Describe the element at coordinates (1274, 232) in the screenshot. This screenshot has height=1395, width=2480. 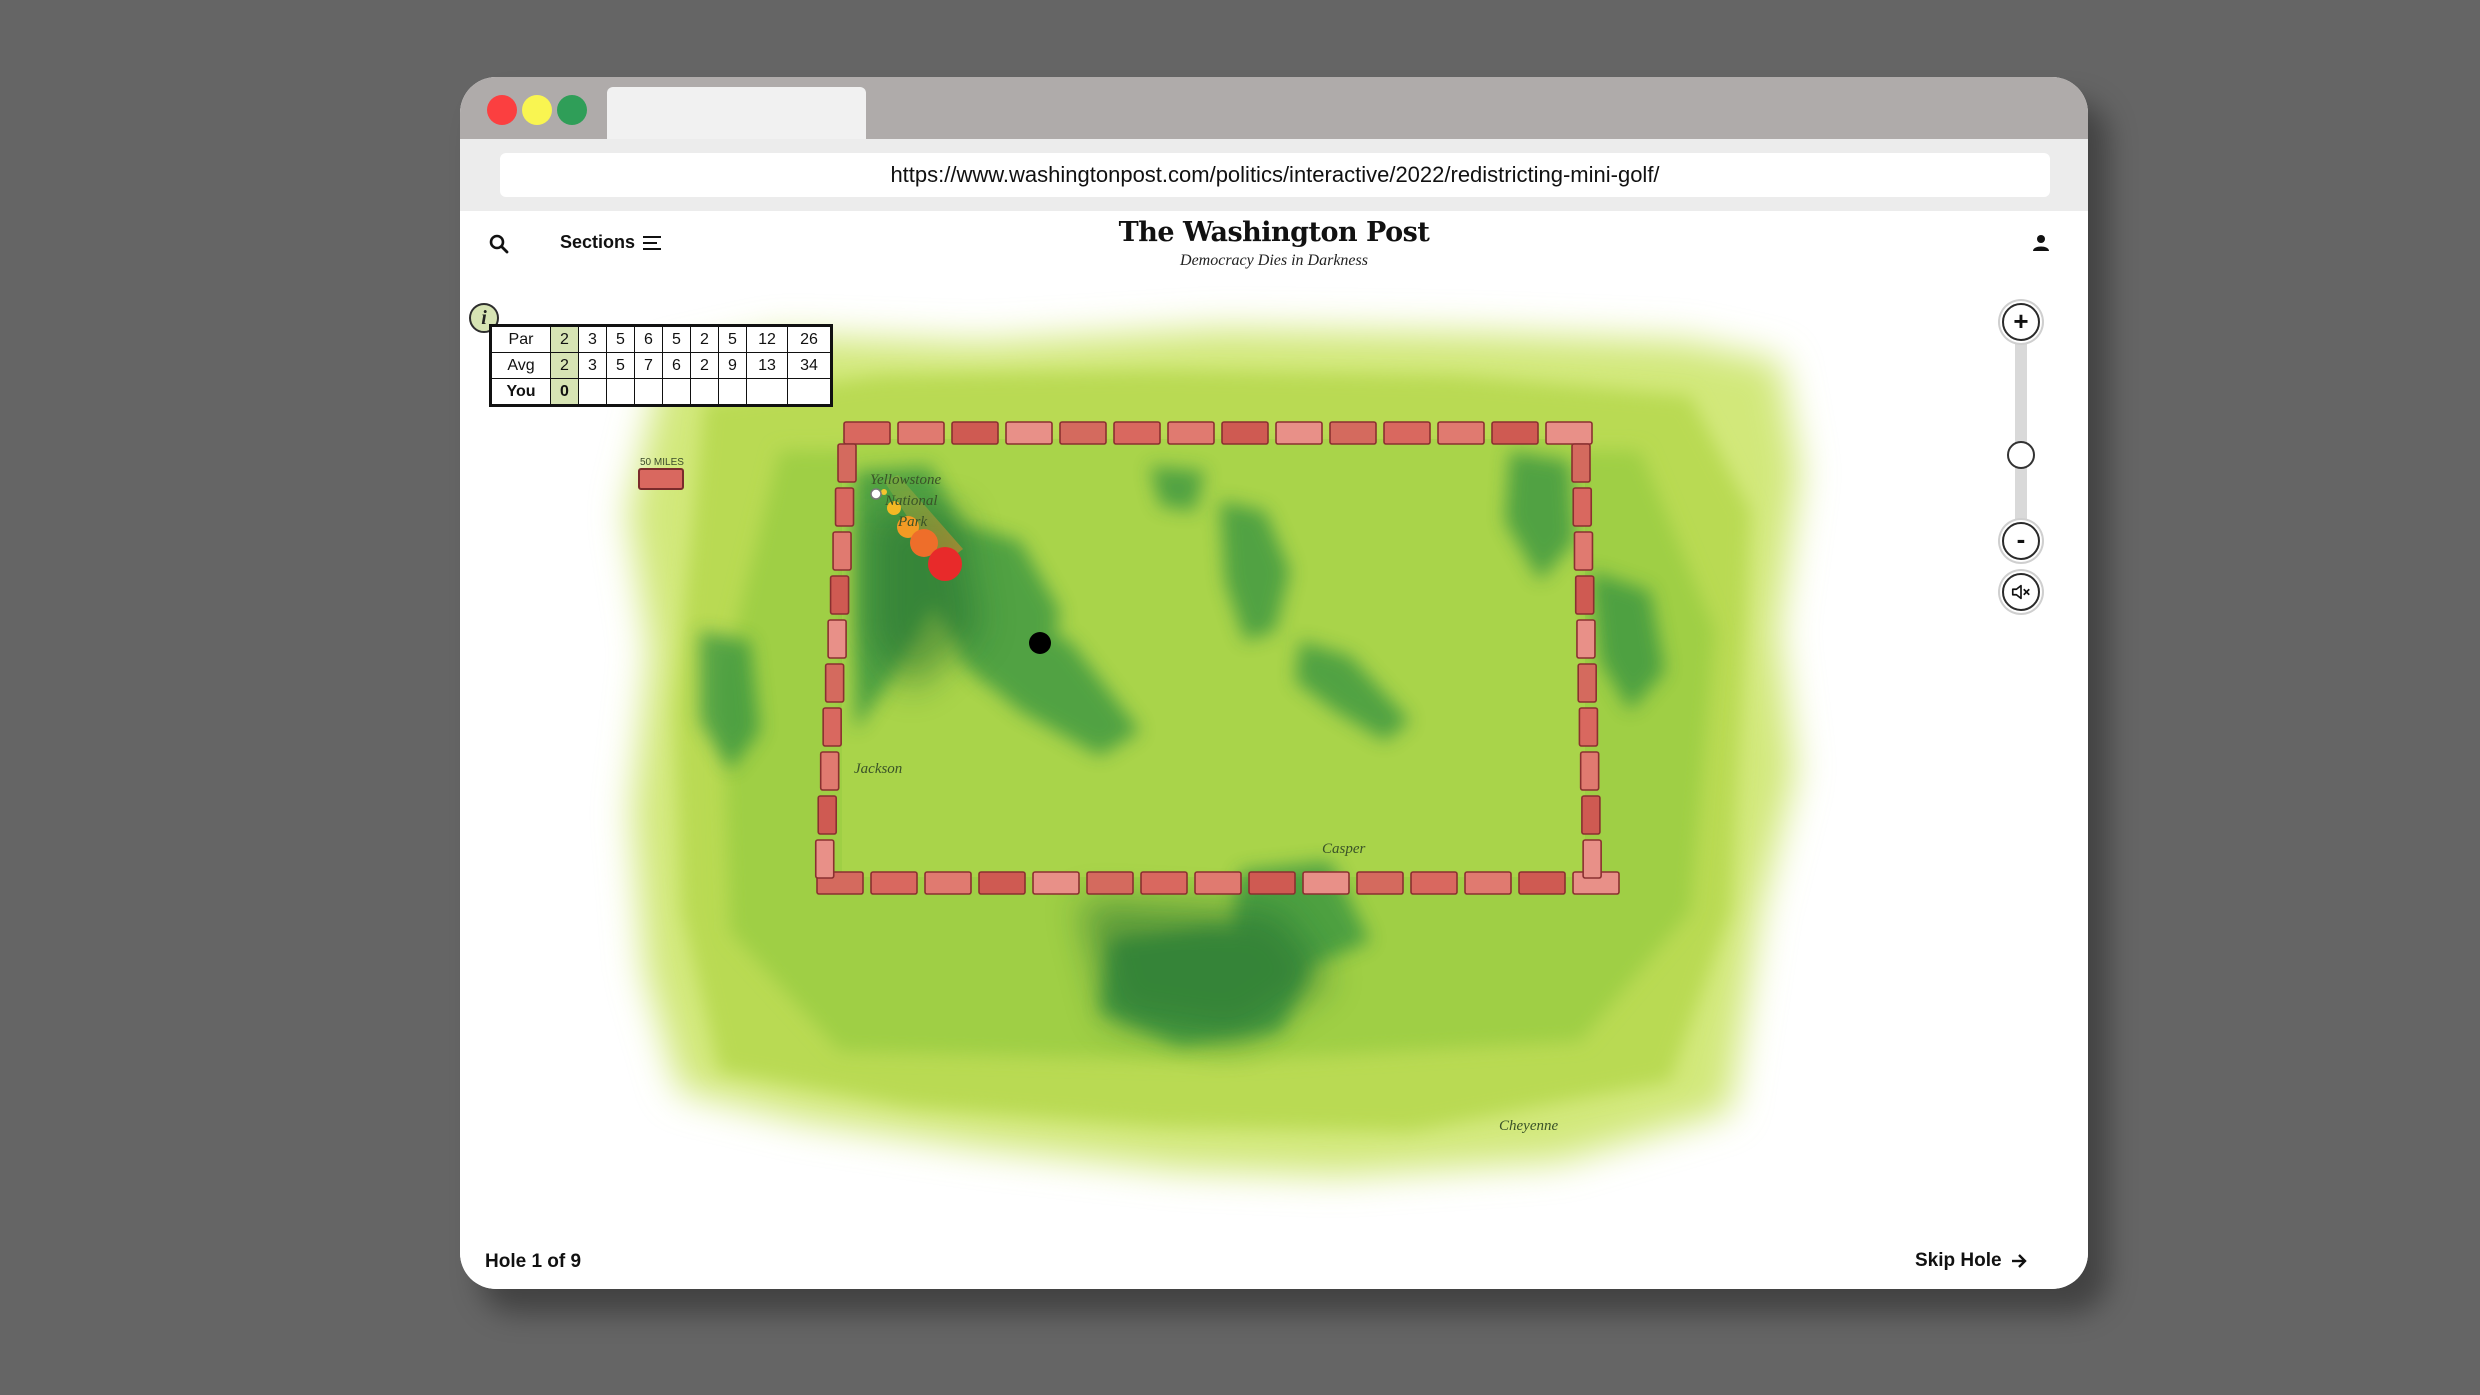
I see `site-logo: The Washington Post` at that location.